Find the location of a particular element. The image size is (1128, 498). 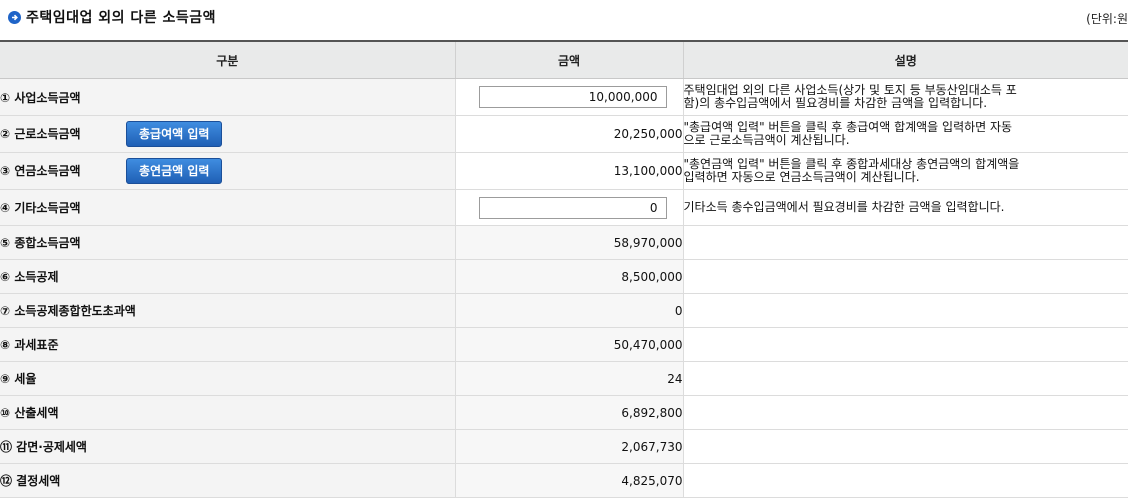

table-row-total-income: ⑤ 종합소득금액 58,970,000 is located at coordinates (564, 243).